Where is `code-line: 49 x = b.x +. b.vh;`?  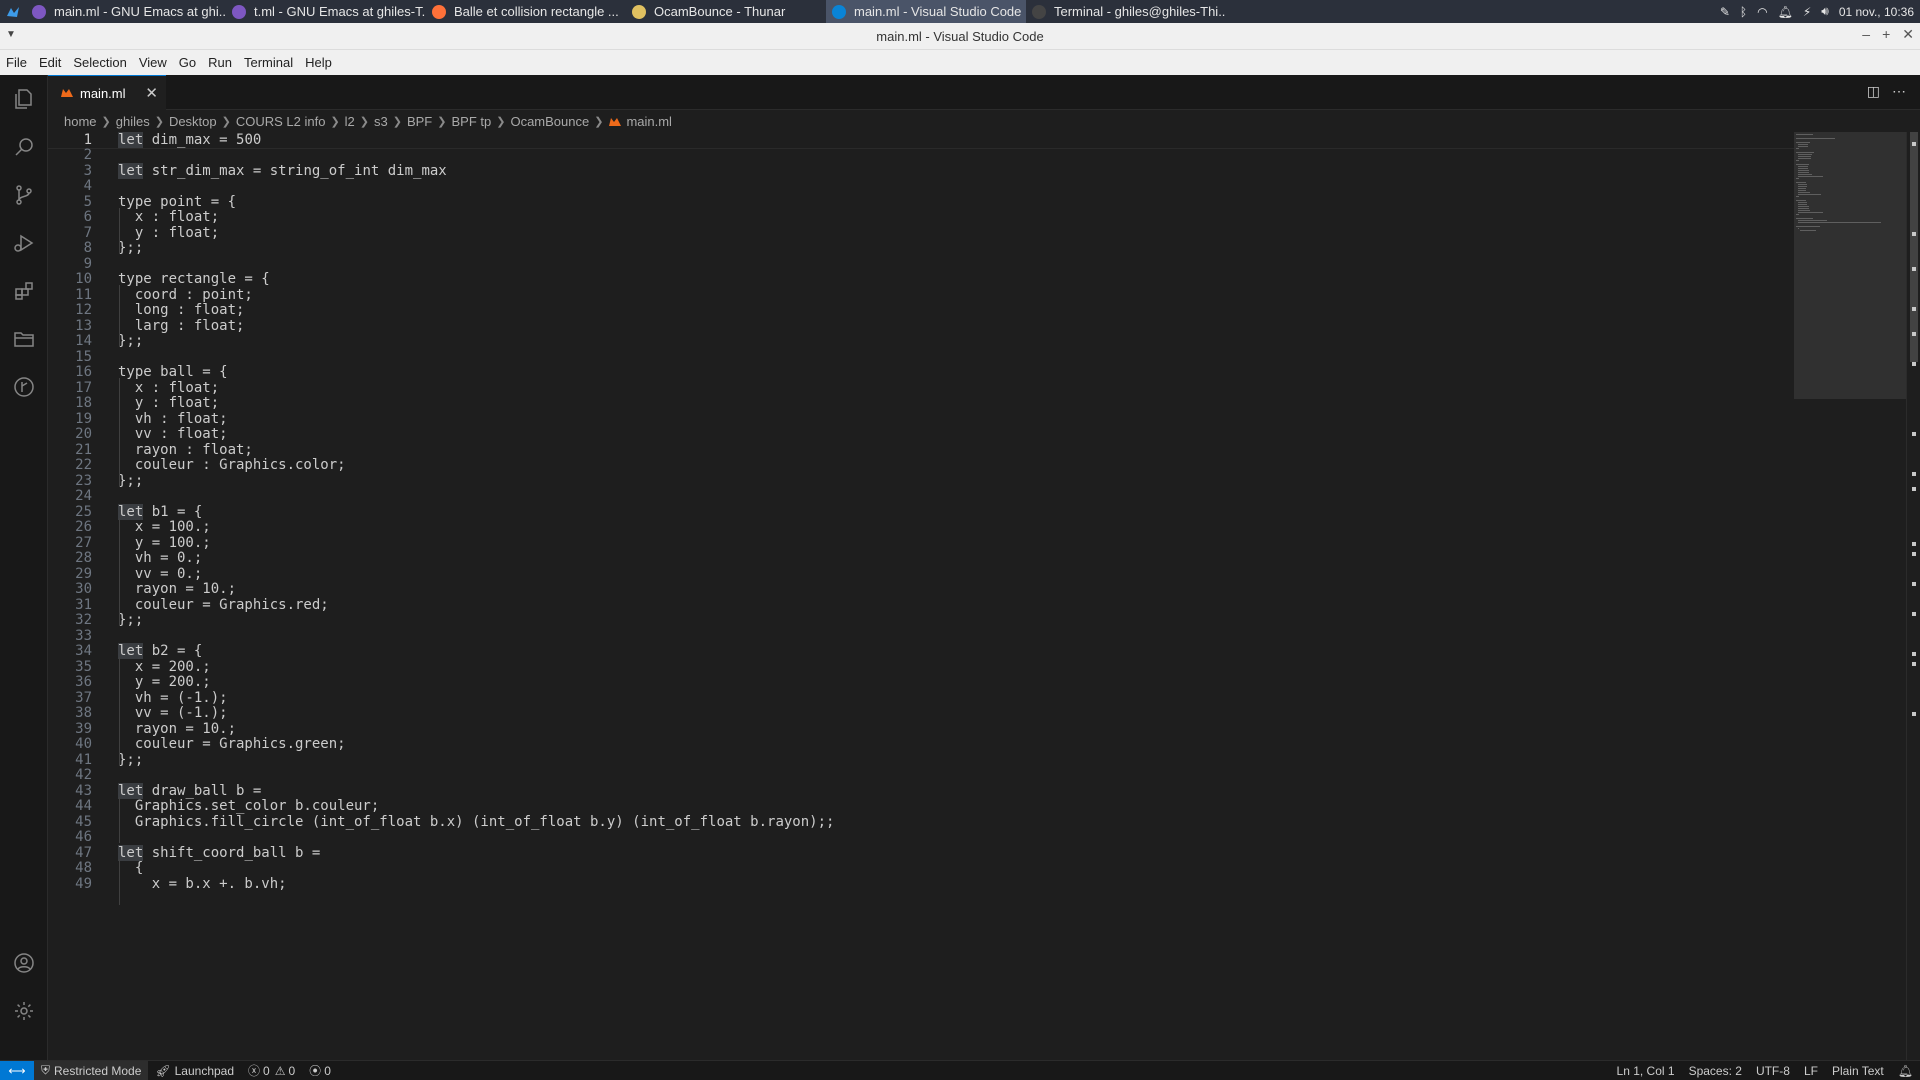
code-line: 49 x = b.x +. b.vh; is located at coordinates (921, 883).